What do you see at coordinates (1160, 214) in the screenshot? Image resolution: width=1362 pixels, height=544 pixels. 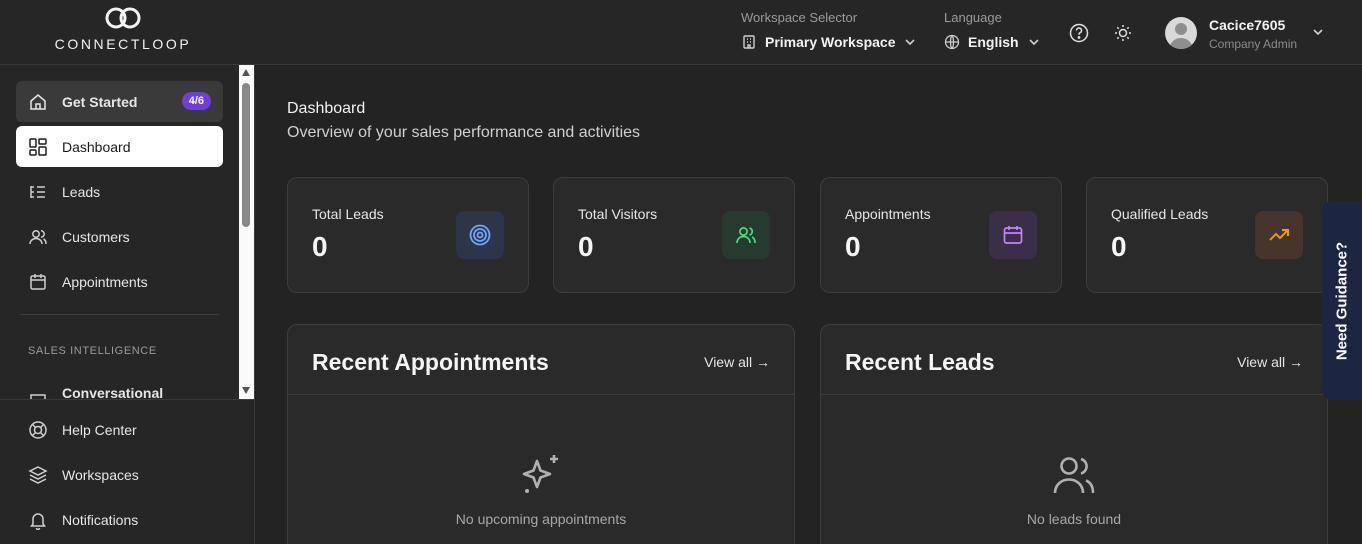 I see `stat-label: Qualified Leads` at bounding box center [1160, 214].